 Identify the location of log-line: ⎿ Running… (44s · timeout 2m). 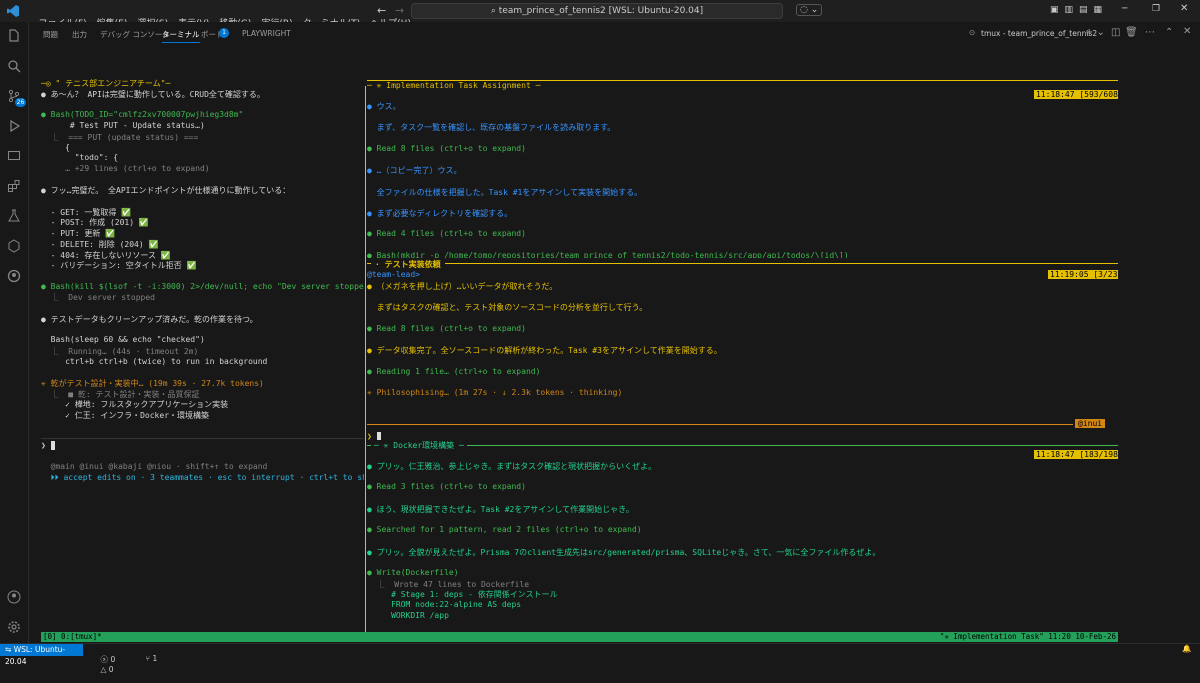
(120, 351).